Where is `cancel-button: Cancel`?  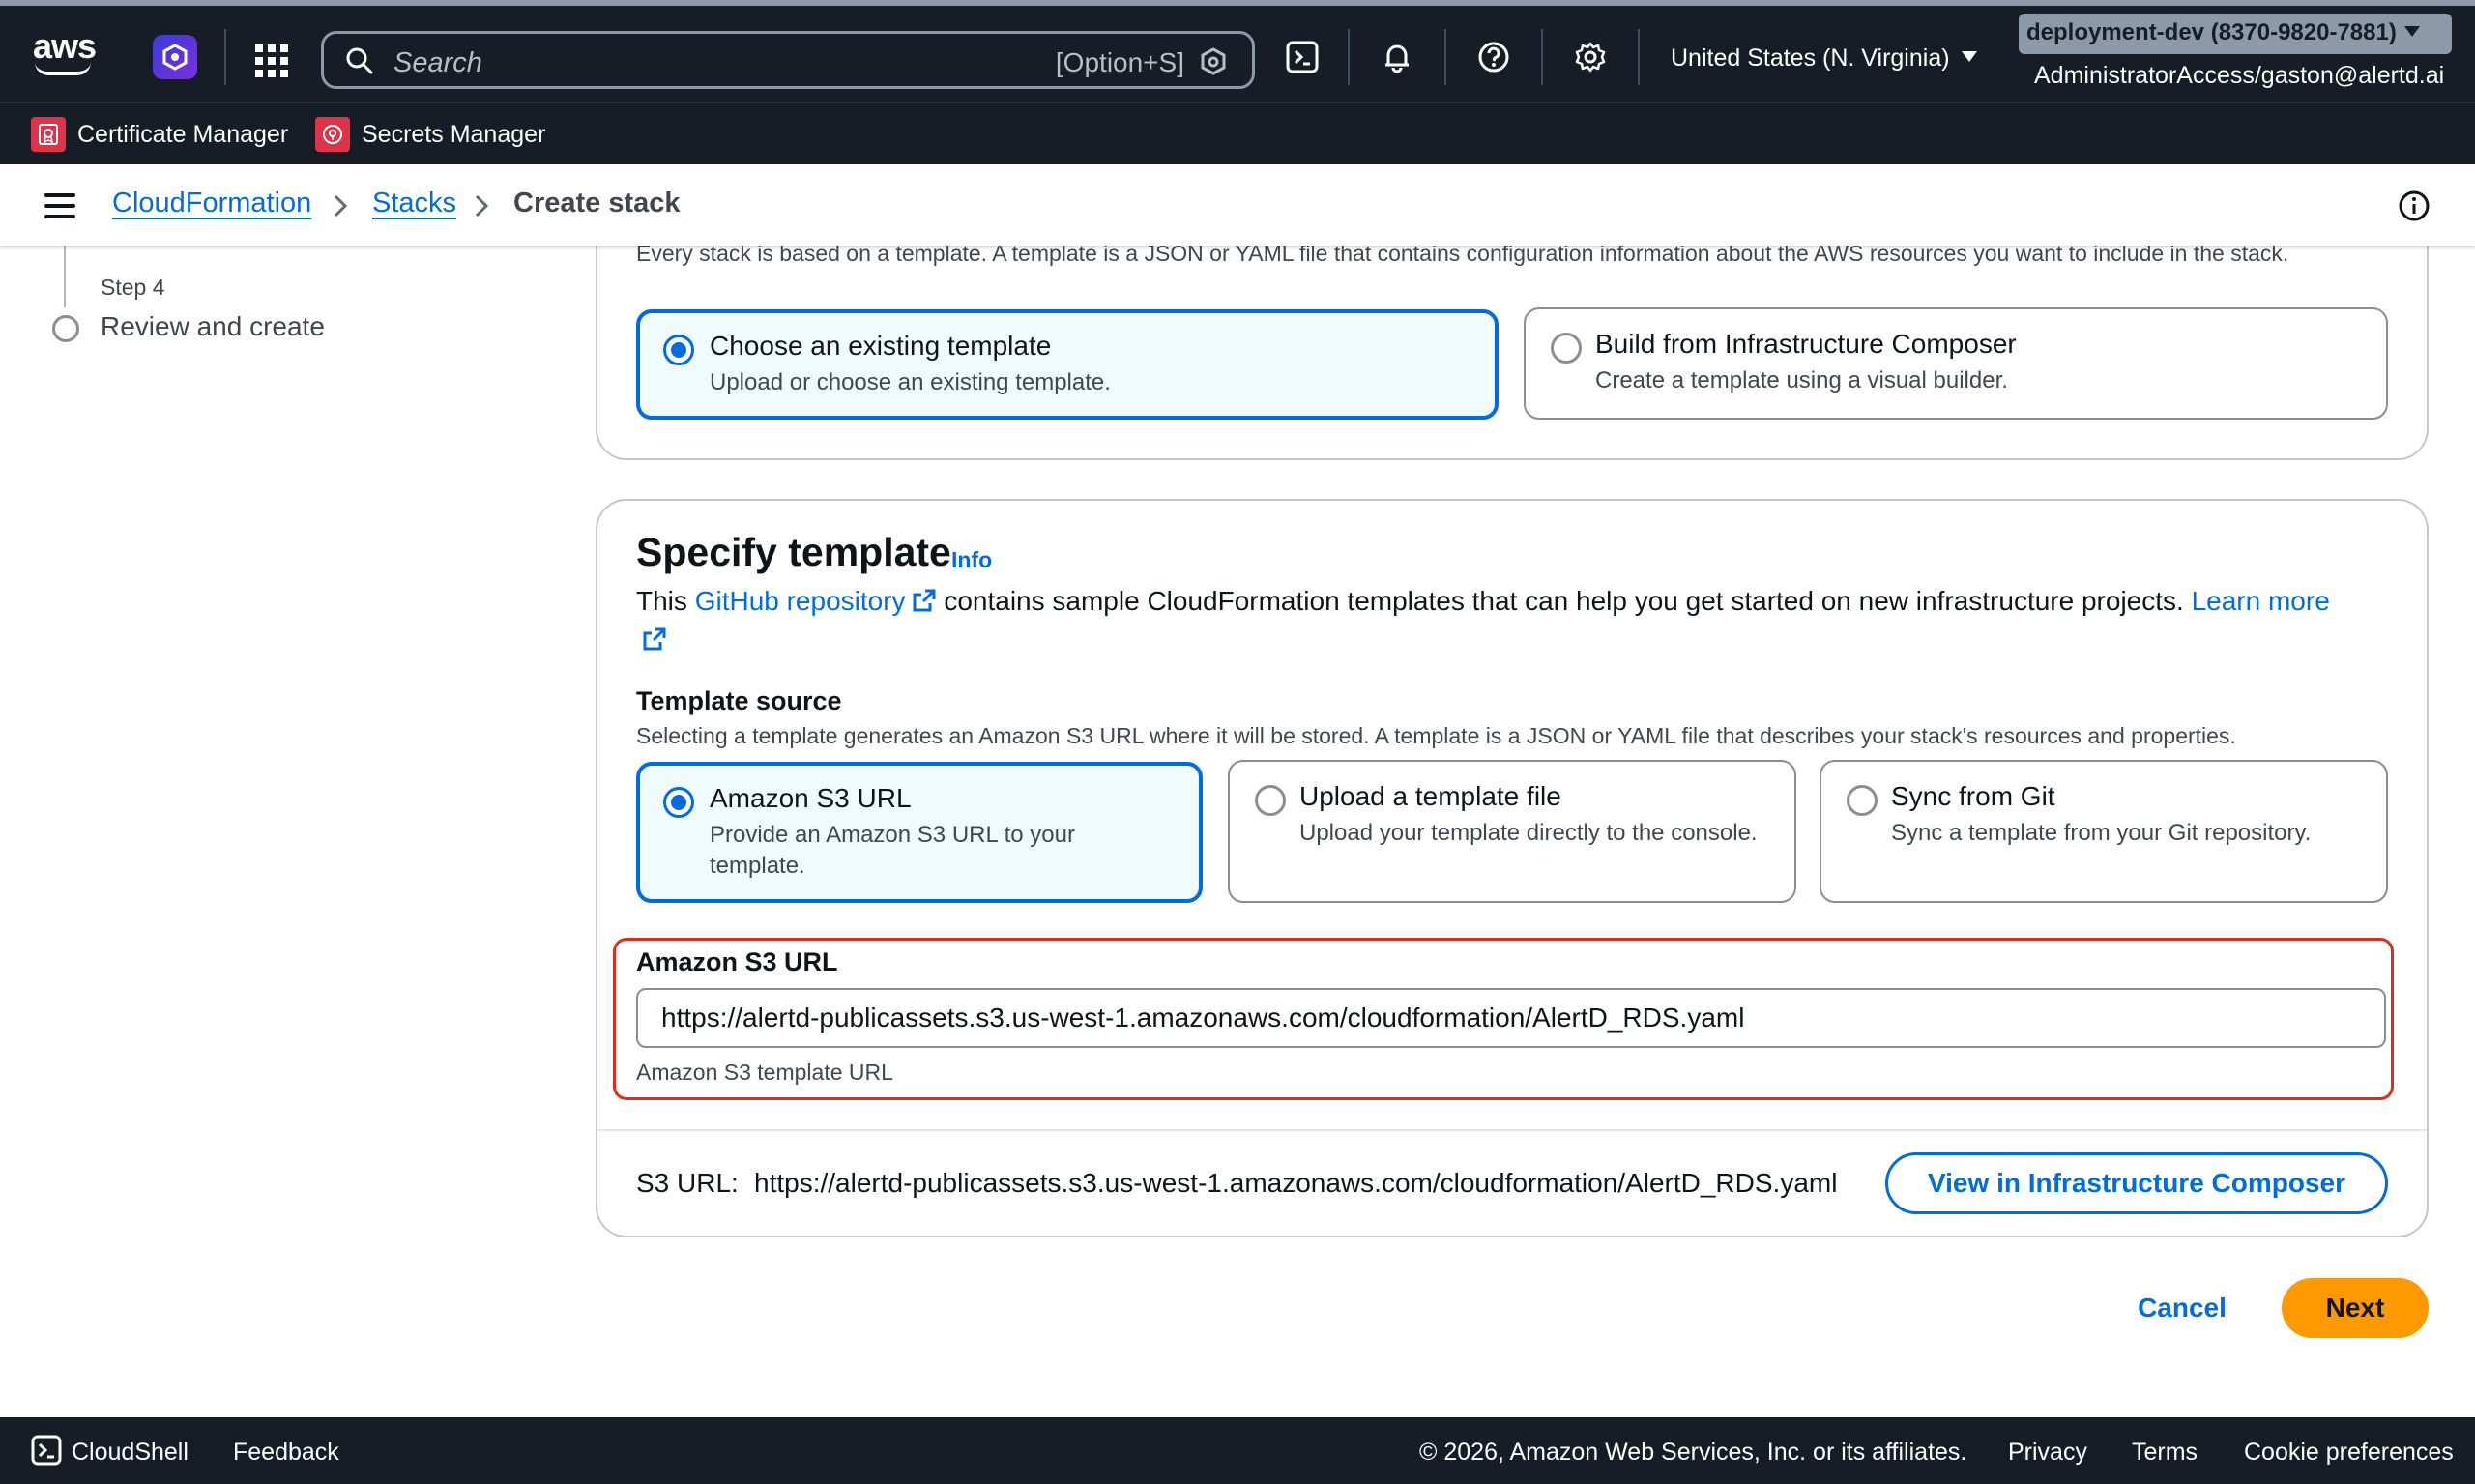 cancel-button: Cancel is located at coordinates (2182, 1308).